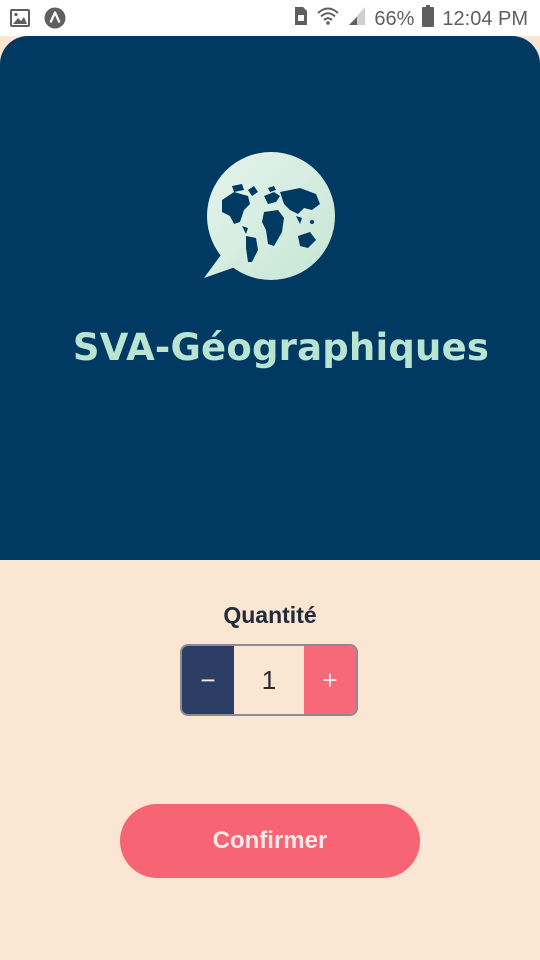 The height and width of the screenshot is (960, 540). I want to click on quantity-value: 1, so click(269, 680).